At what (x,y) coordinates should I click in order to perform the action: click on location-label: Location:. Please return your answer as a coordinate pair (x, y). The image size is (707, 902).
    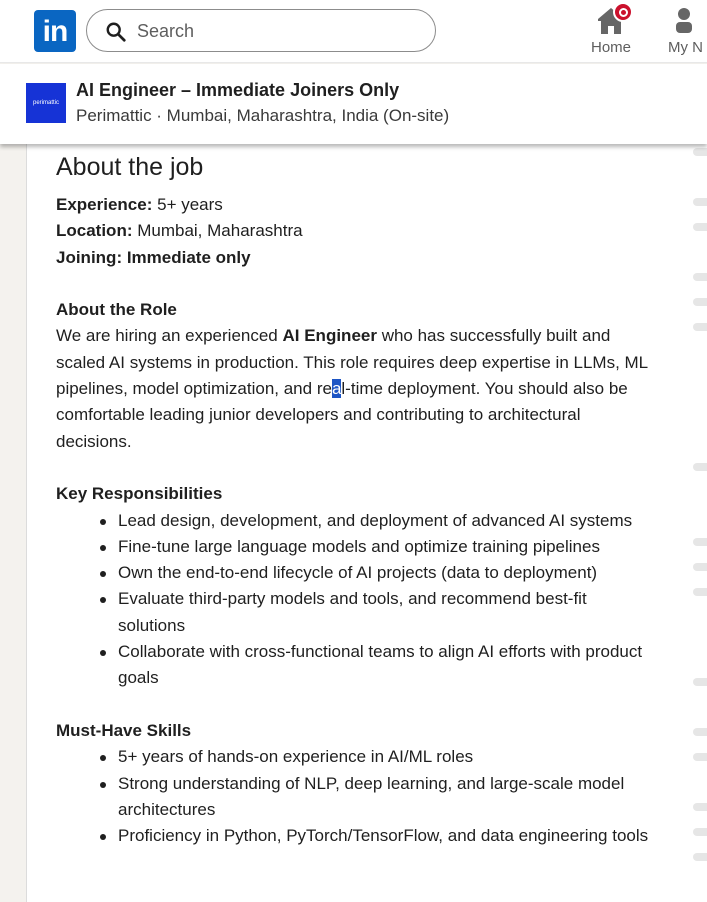
    Looking at the image, I should click on (94, 231).